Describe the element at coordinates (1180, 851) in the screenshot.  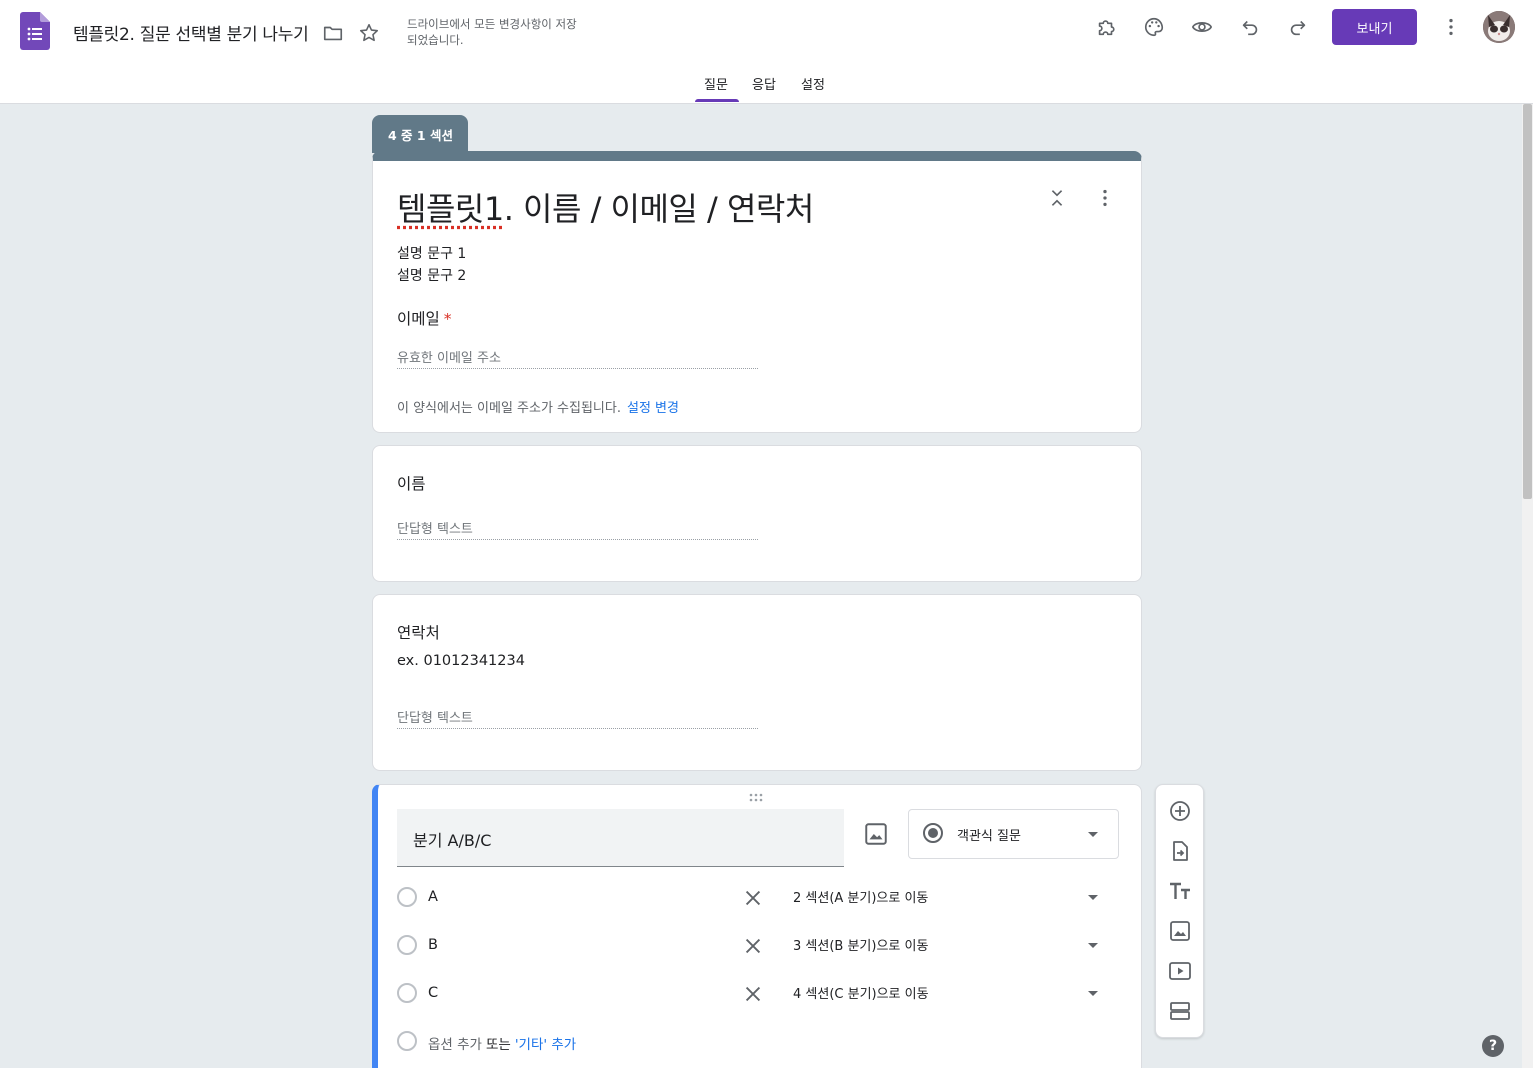
I see `import-questions-icon` at that location.